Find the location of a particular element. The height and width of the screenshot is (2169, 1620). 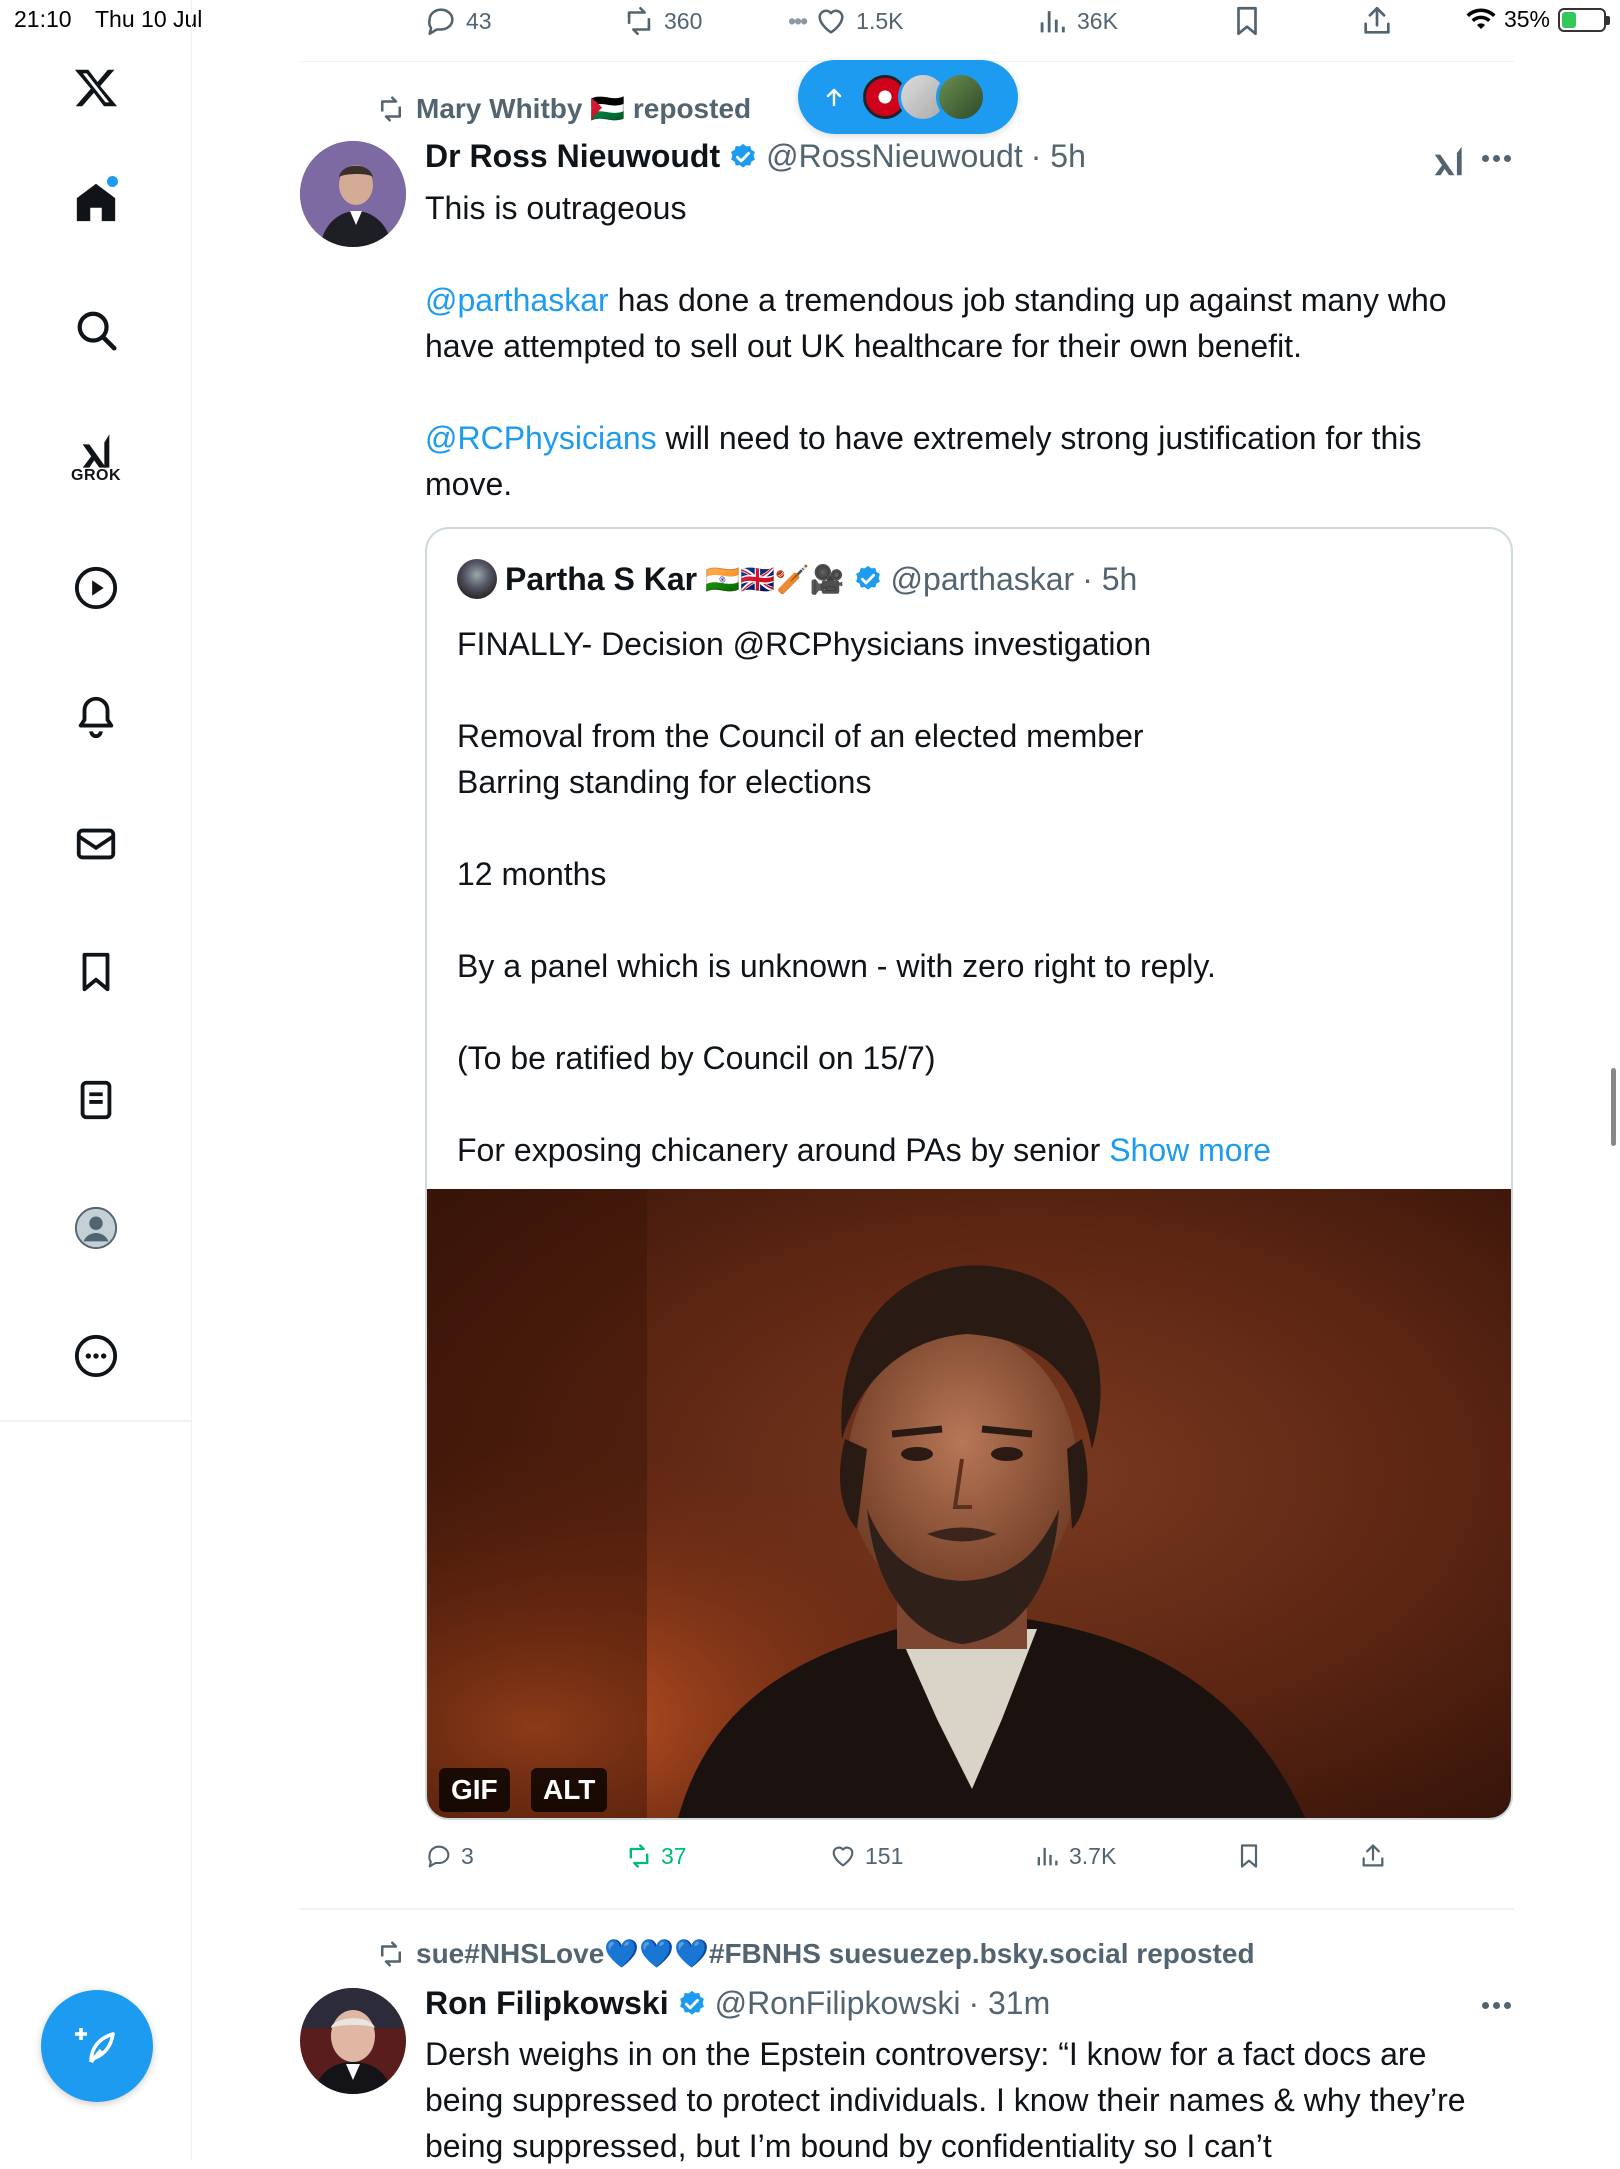

sidebar-item-messages is located at coordinates (96, 844).